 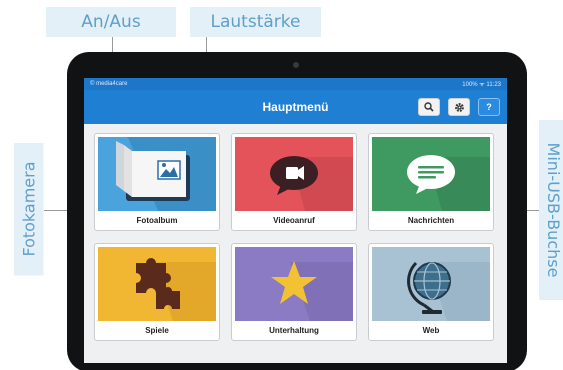 What do you see at coordinates (431, 330) in the screenshot?
I see `tile-label-web: Web` at bounding box center [431, 330].